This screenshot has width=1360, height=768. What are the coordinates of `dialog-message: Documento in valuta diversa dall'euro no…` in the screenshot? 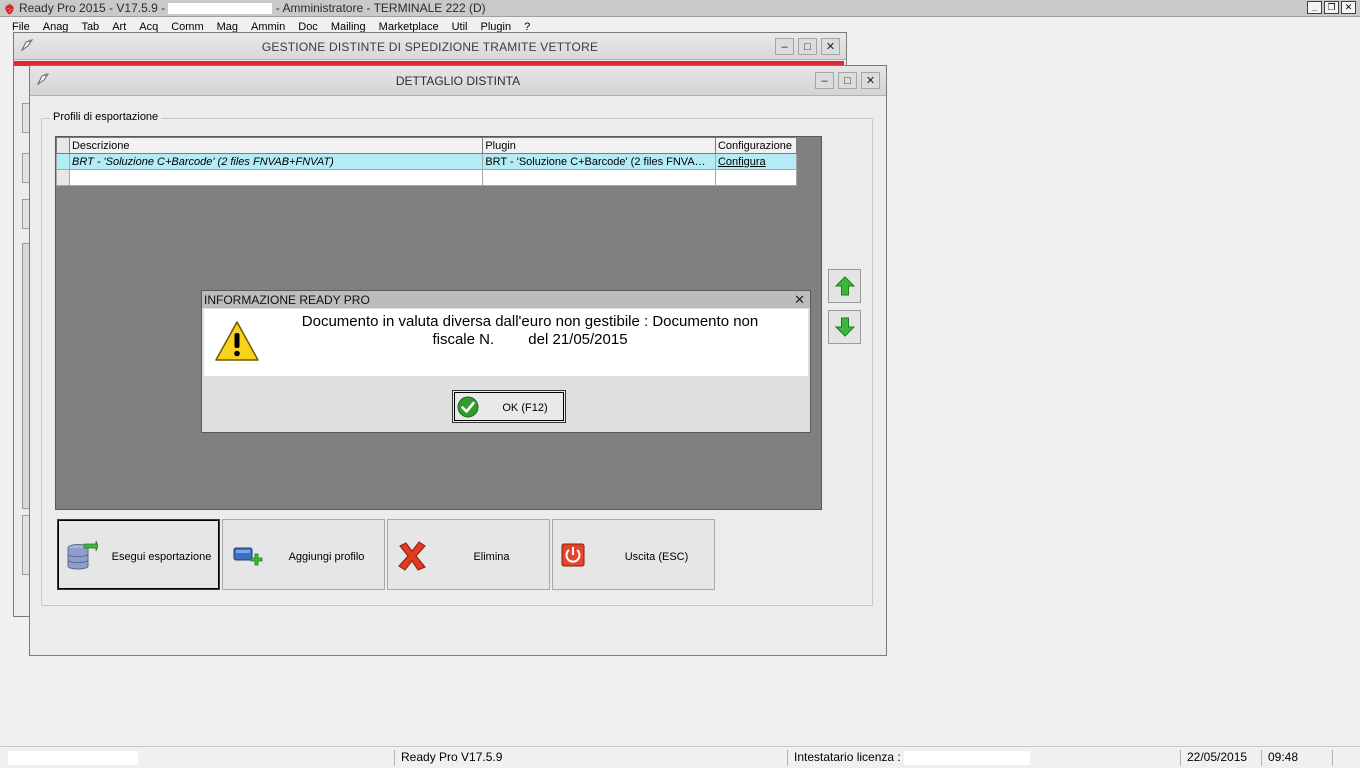 It's located at (530, 331).